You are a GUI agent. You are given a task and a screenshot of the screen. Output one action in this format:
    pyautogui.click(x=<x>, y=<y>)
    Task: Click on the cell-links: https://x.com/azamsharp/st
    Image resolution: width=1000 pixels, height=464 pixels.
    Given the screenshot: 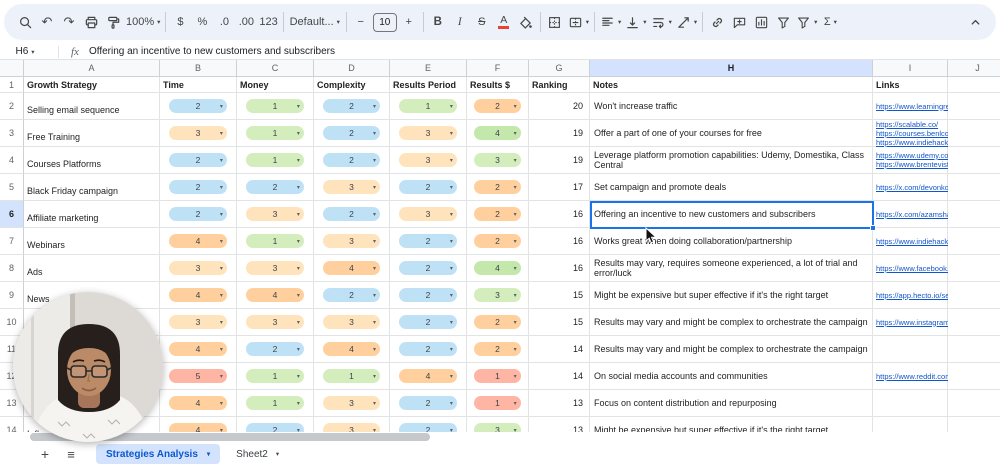 What is the action you would take?
    pyautogui.click(x=919, y=214)
    